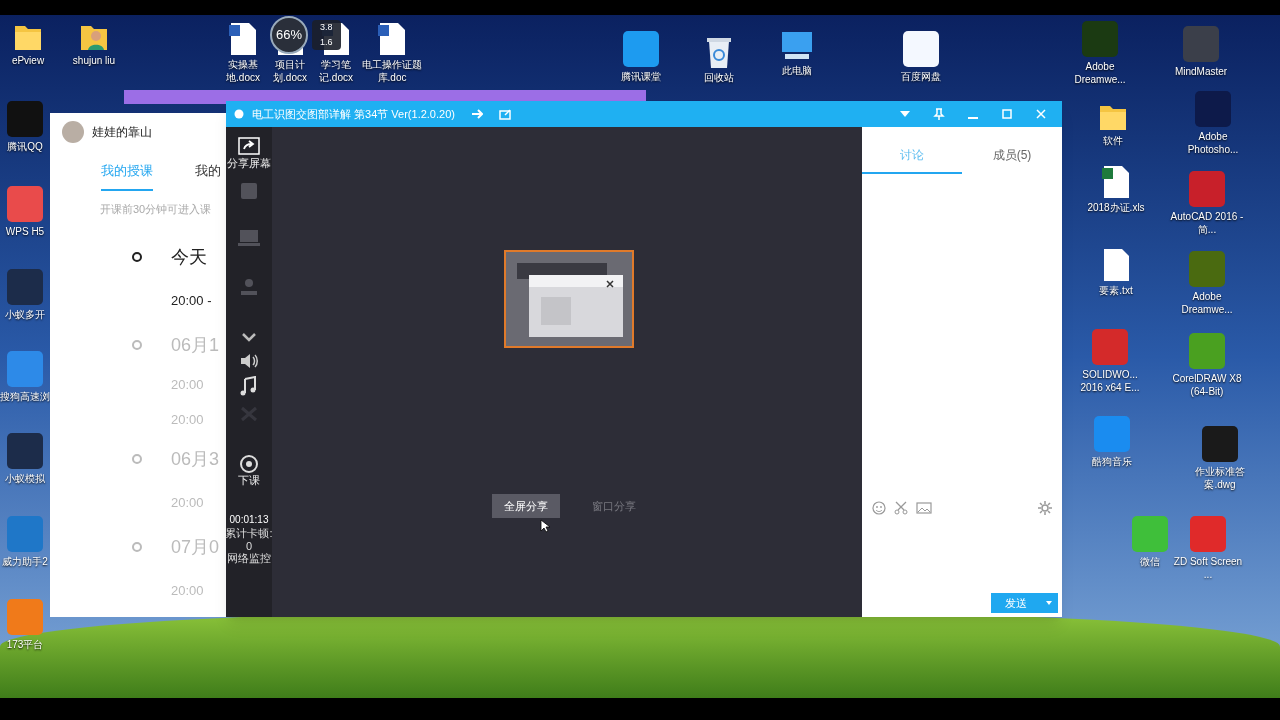 The width and height of the screenshot is (1280, 720). I want to click on file-icon, so click(1116, 265).